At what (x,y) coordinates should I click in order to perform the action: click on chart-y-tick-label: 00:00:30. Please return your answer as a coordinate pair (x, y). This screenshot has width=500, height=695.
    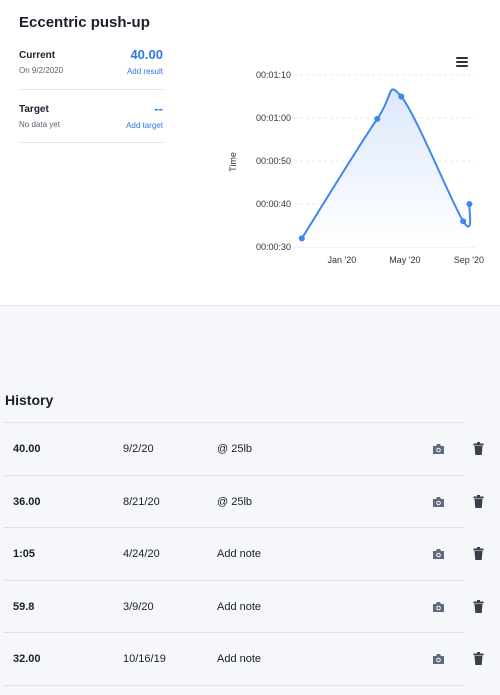
    Looking at the image, I should click on (273, 247).